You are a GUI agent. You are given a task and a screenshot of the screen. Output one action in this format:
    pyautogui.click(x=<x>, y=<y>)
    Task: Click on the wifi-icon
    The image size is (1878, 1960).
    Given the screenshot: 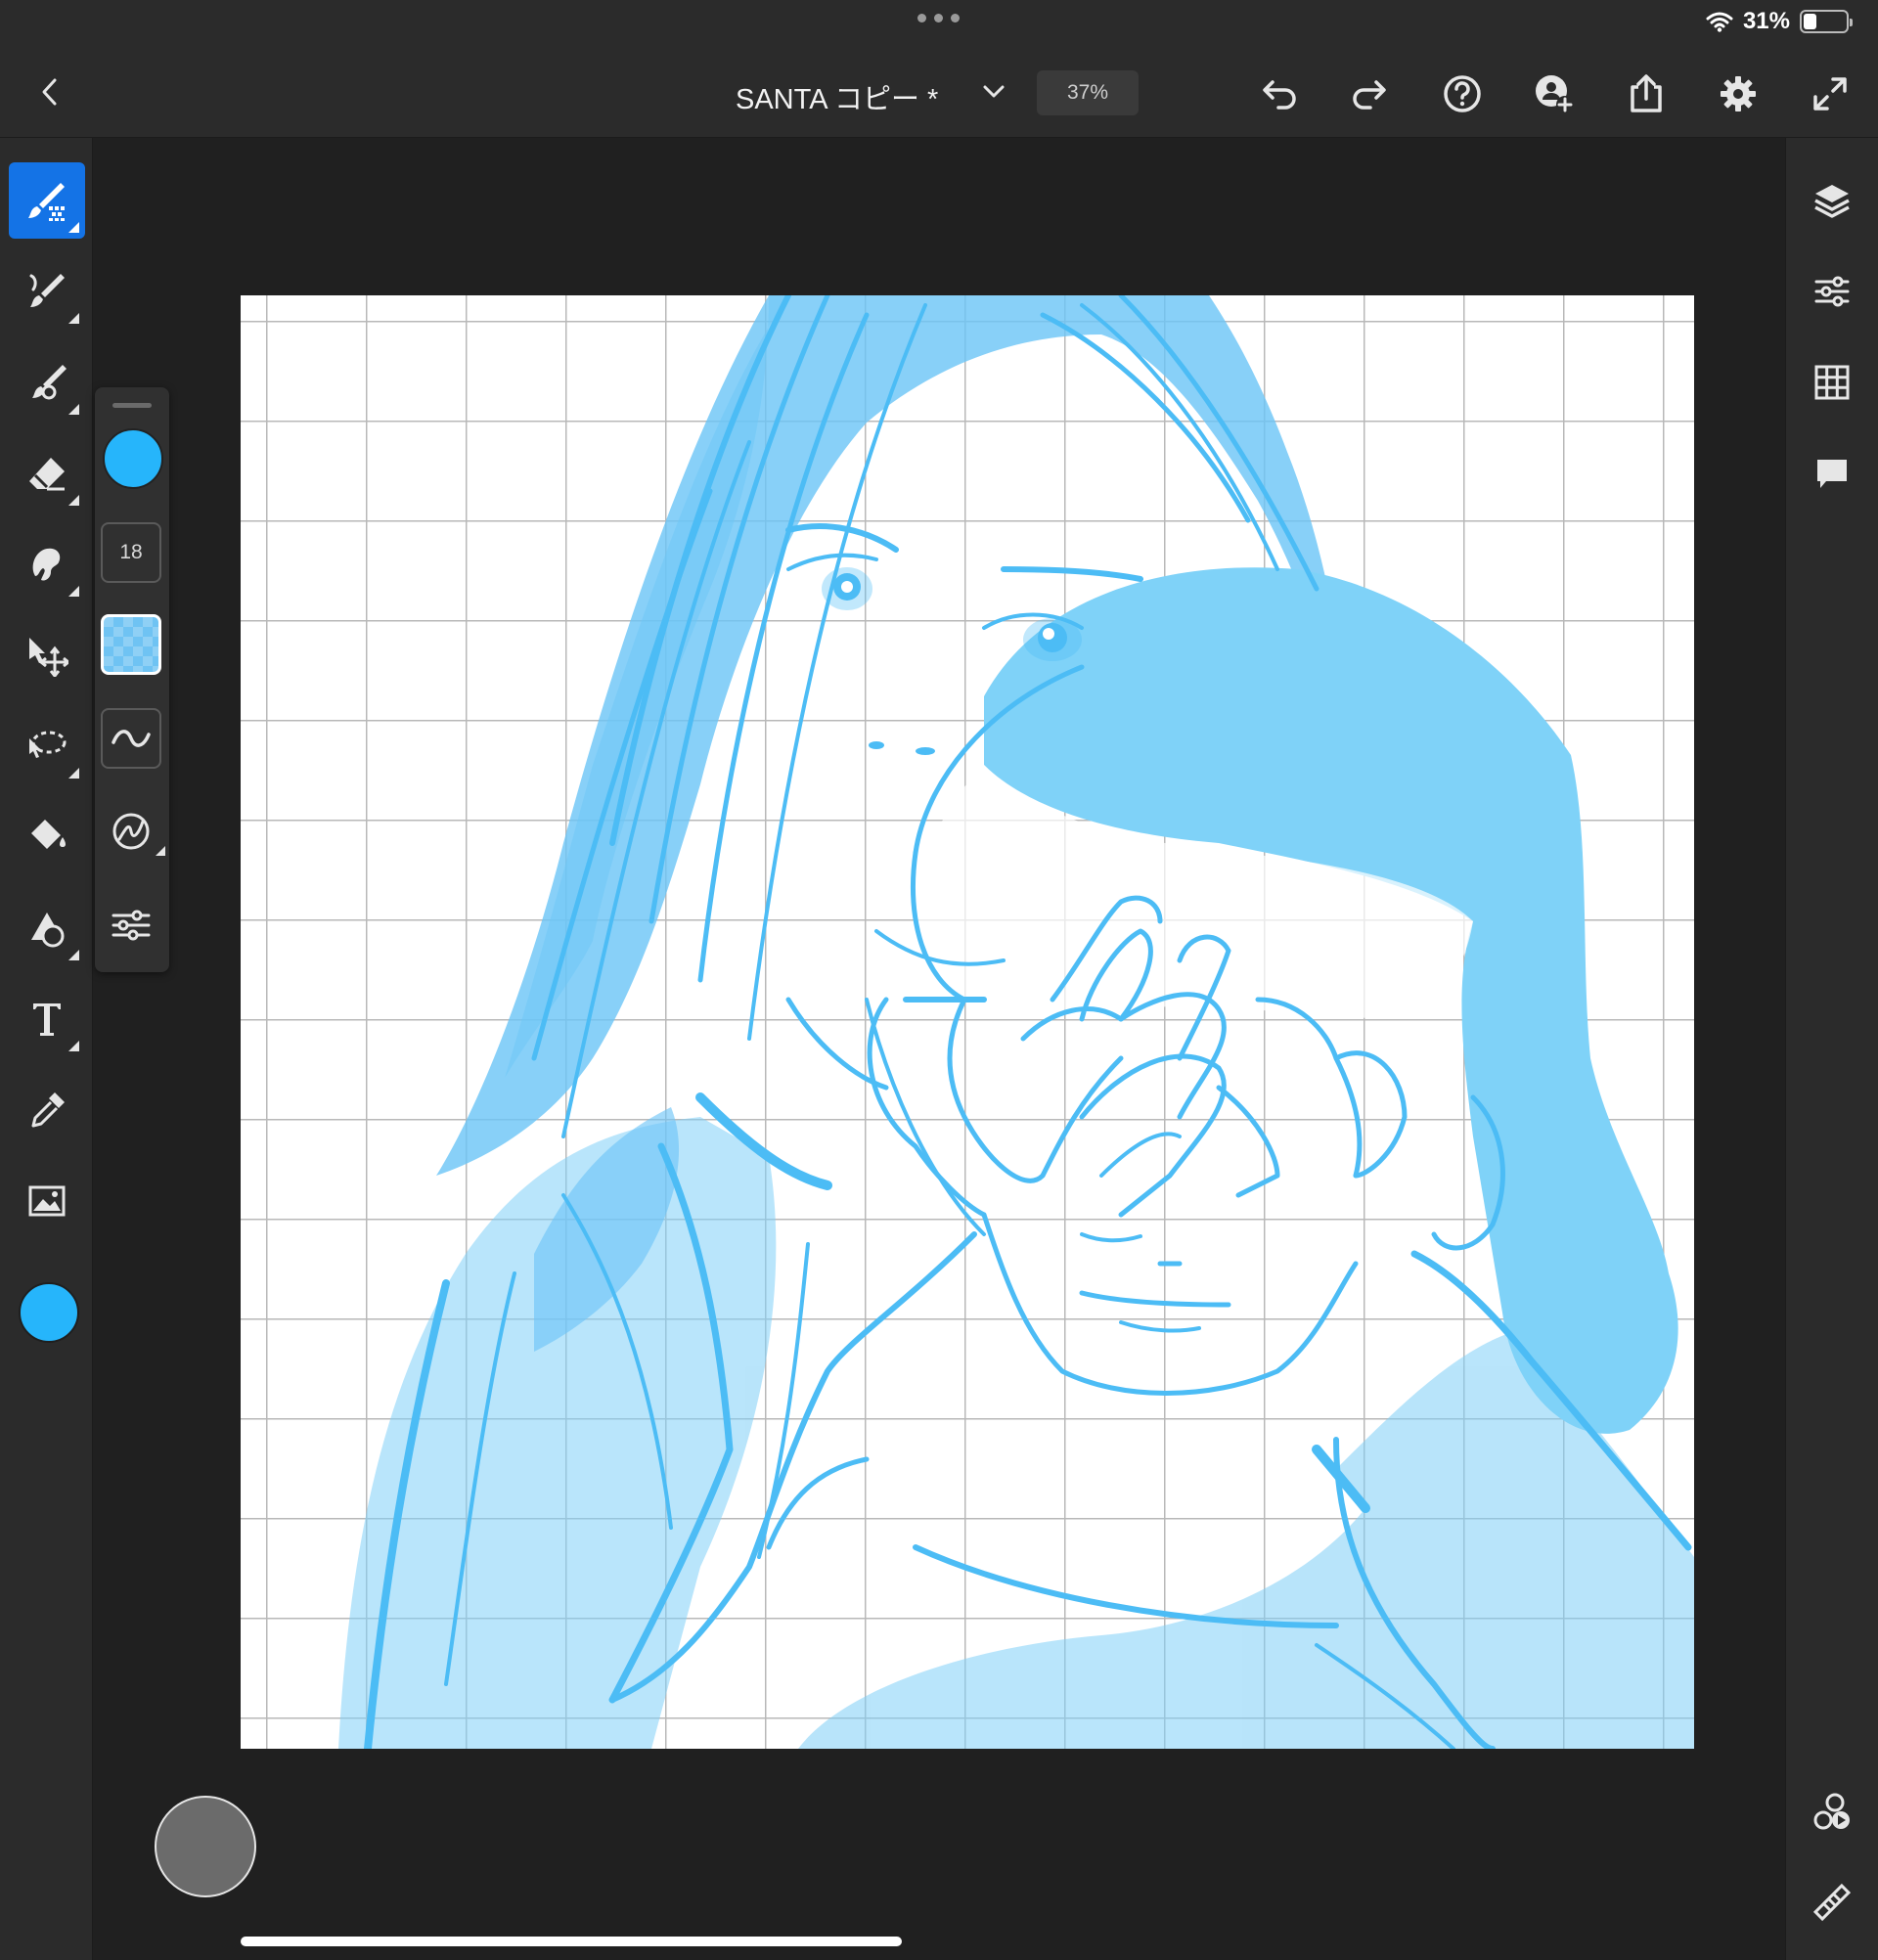 What is the action you would take?
    pyautogui.click(x=1719, y=22)
    